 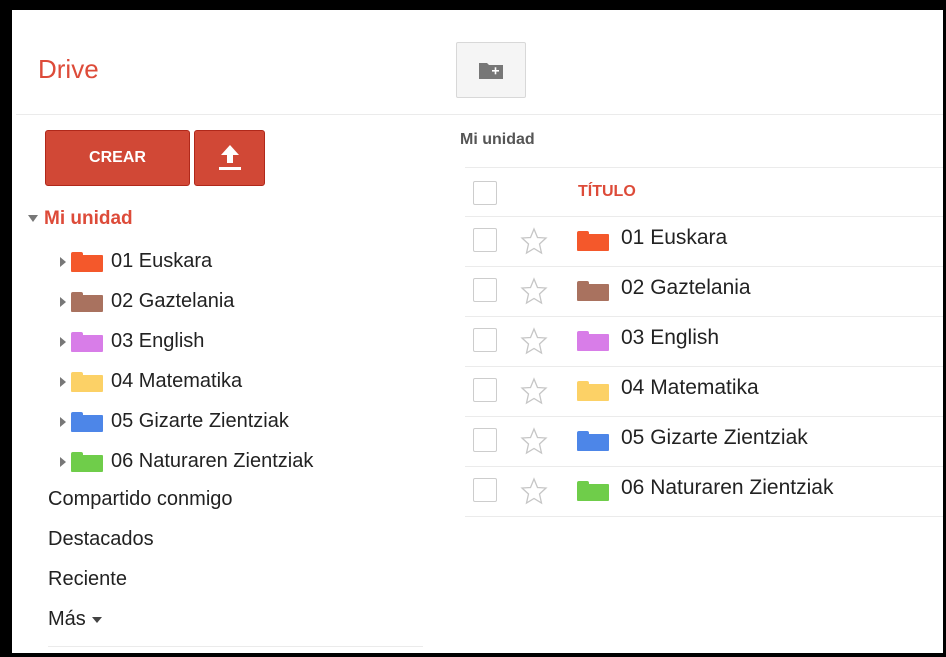 I want to click on screenshot-frame-inner, so click(x=14, y=331).